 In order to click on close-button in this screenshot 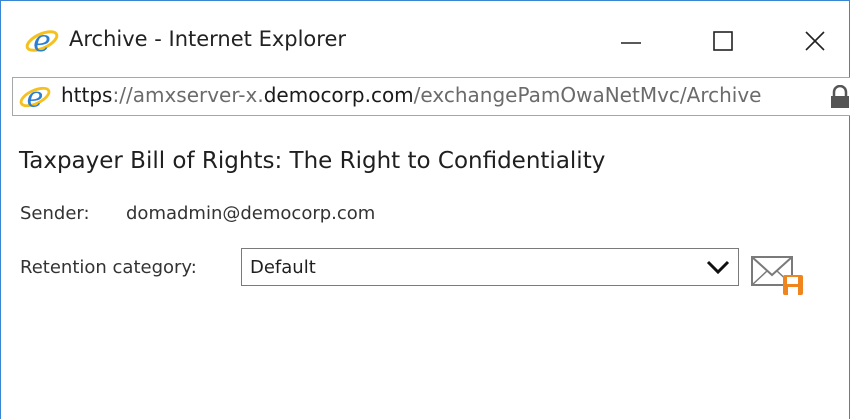, I will do `click(815, 41)`.